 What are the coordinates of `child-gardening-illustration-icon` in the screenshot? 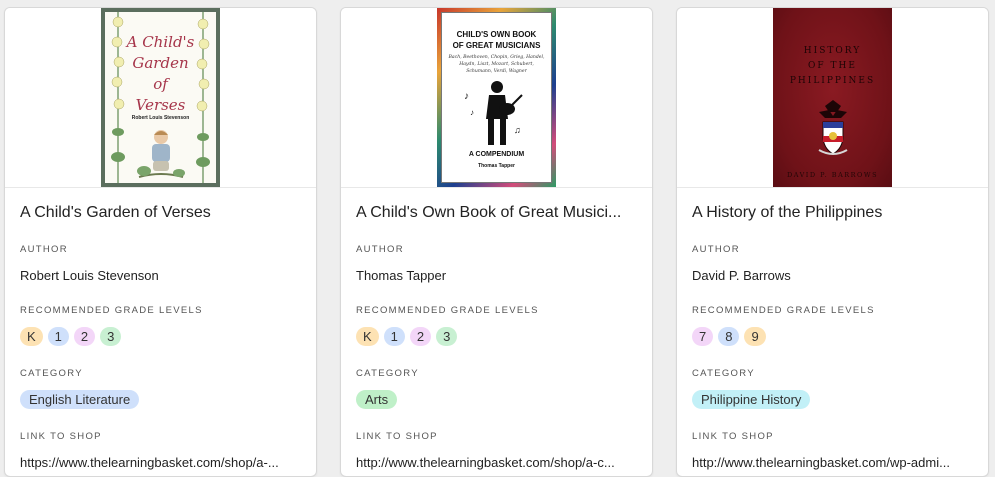 It's located at (161, 154).